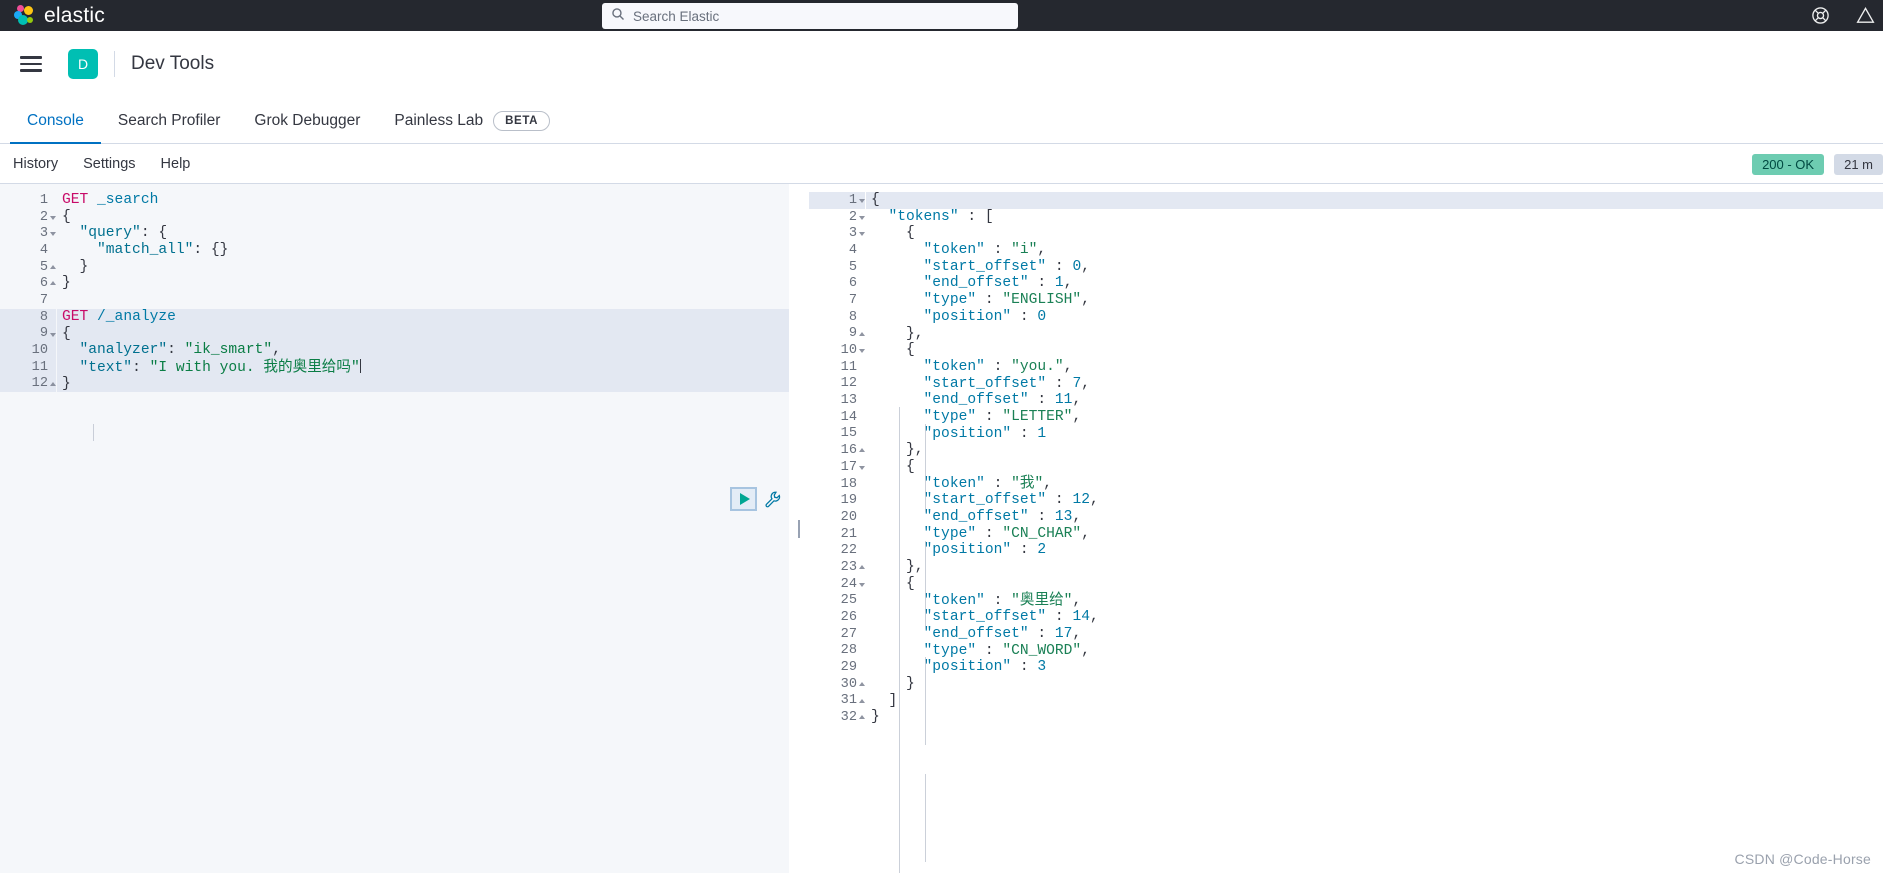 The width and height of the screenshot is (1883, 875). What do you see at coordinates (423, 233) in the screenshot?
I see `code-line: "query": {` at bounding box center [423, 233].